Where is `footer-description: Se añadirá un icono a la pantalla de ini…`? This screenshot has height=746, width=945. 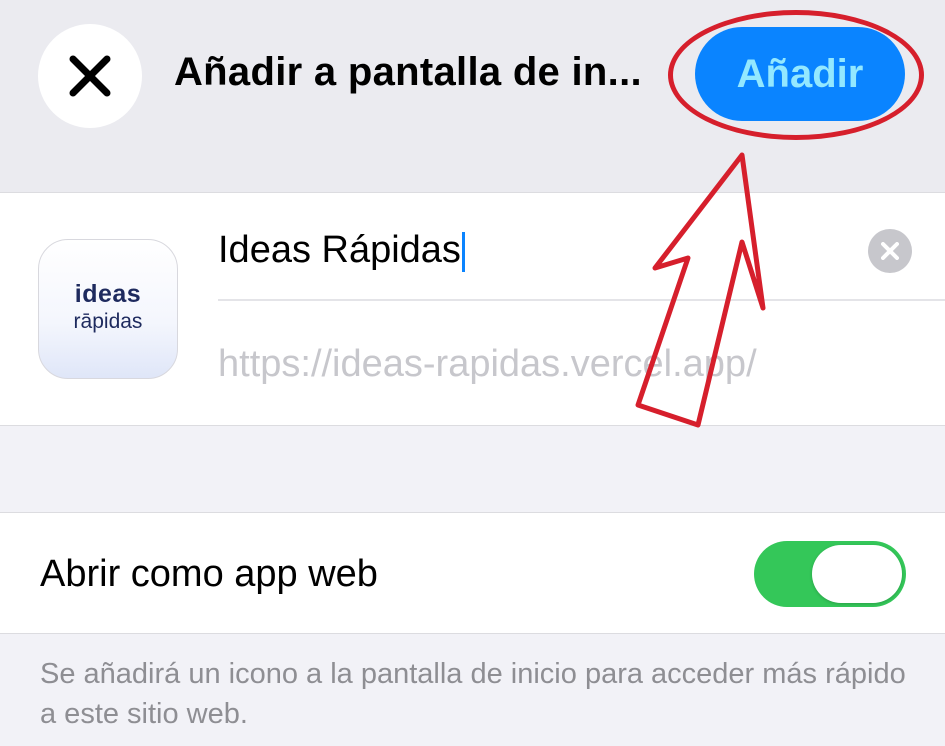 footer-description: Se añadirá un icono a la pantalla de ini… is located at coordinates (473, 694).